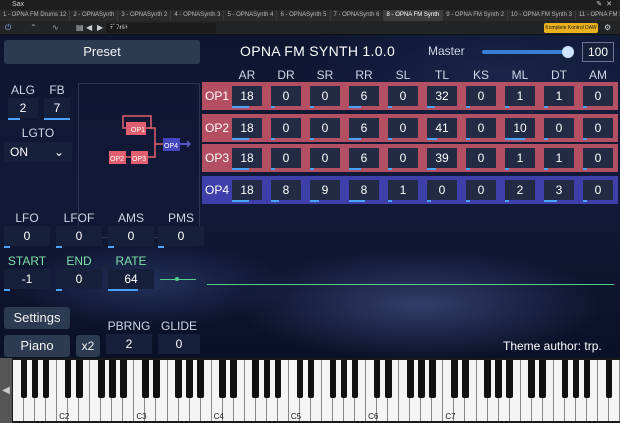  Describe the element at coordinates (145, 15) in the screenshot. I see `instrument-tab: 3 - OPNASynth 2` at that location.